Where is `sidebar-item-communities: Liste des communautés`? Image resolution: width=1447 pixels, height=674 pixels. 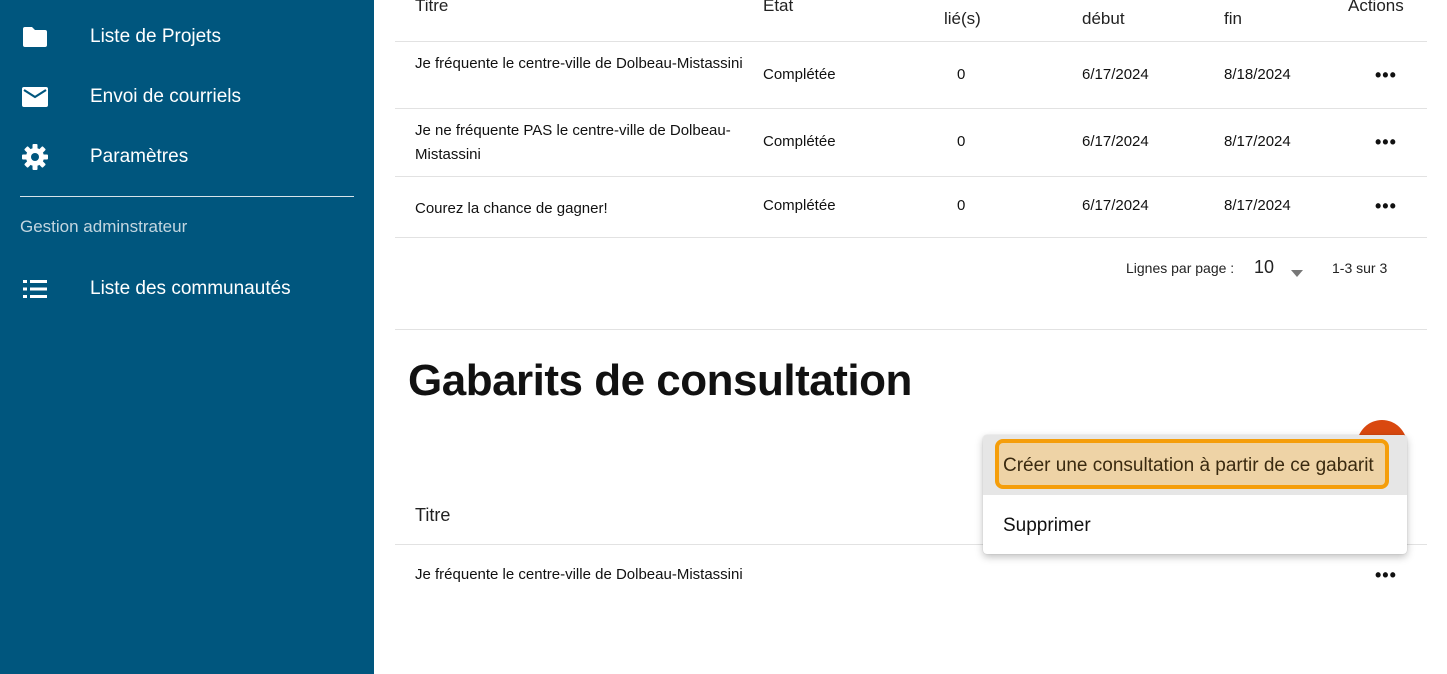 sidebar-item-communities: Liste des communautés is located at coordinates (187, 289).